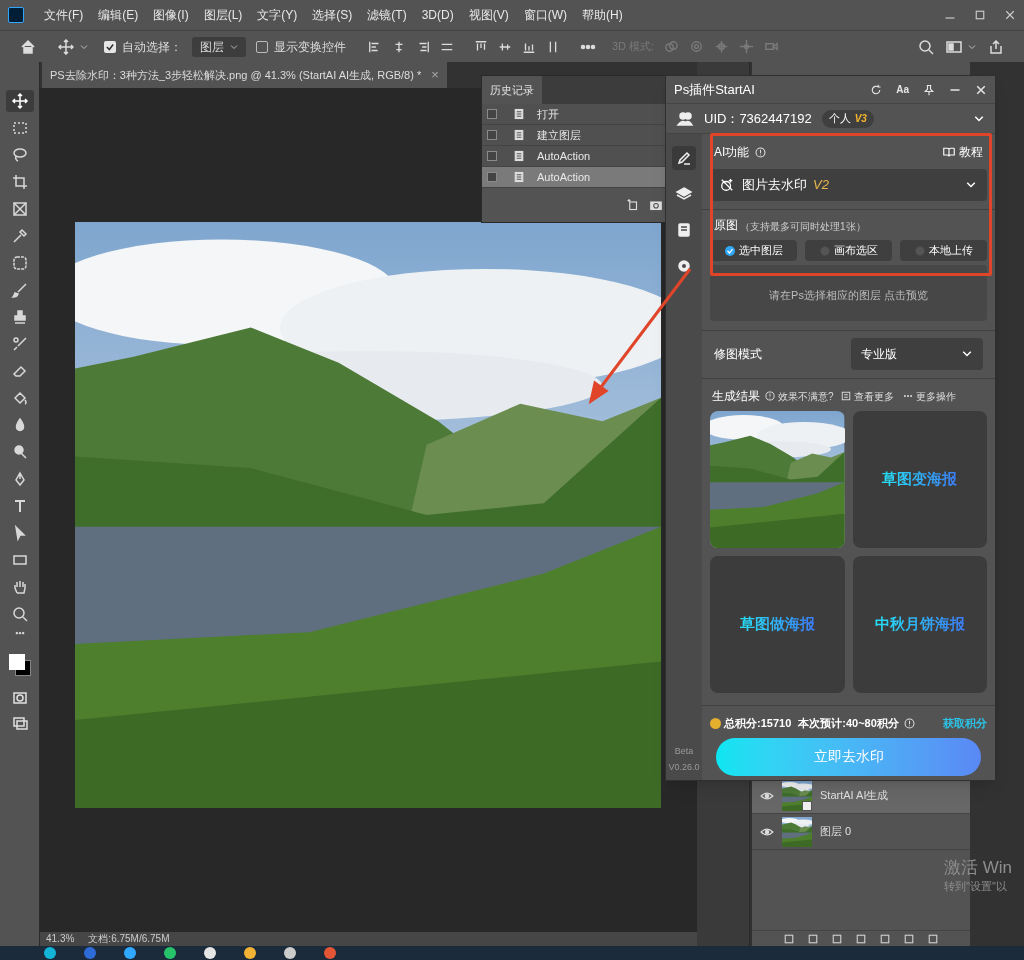 The width and height of the screenshot is (1024, 960). I want to click on search-icon, so click(926, 46).